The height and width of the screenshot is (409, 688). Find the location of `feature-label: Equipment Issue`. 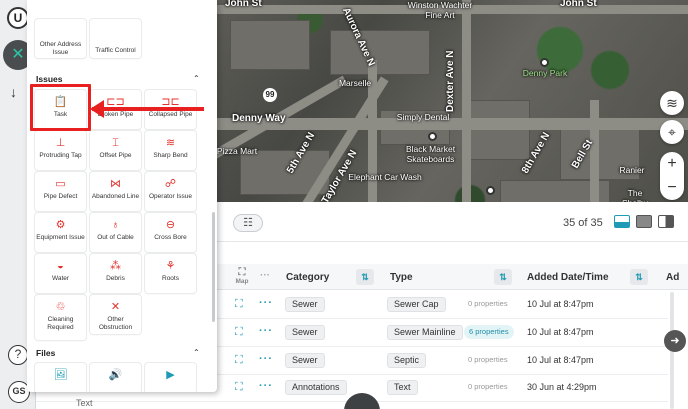

feature-label: Equipment Issue is located at coordinates (60, 237).